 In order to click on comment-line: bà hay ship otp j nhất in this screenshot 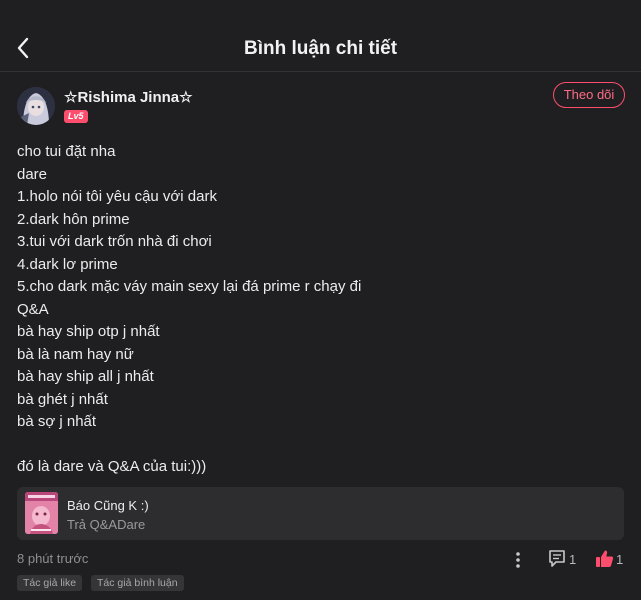, I will do `click(88, 331)`.